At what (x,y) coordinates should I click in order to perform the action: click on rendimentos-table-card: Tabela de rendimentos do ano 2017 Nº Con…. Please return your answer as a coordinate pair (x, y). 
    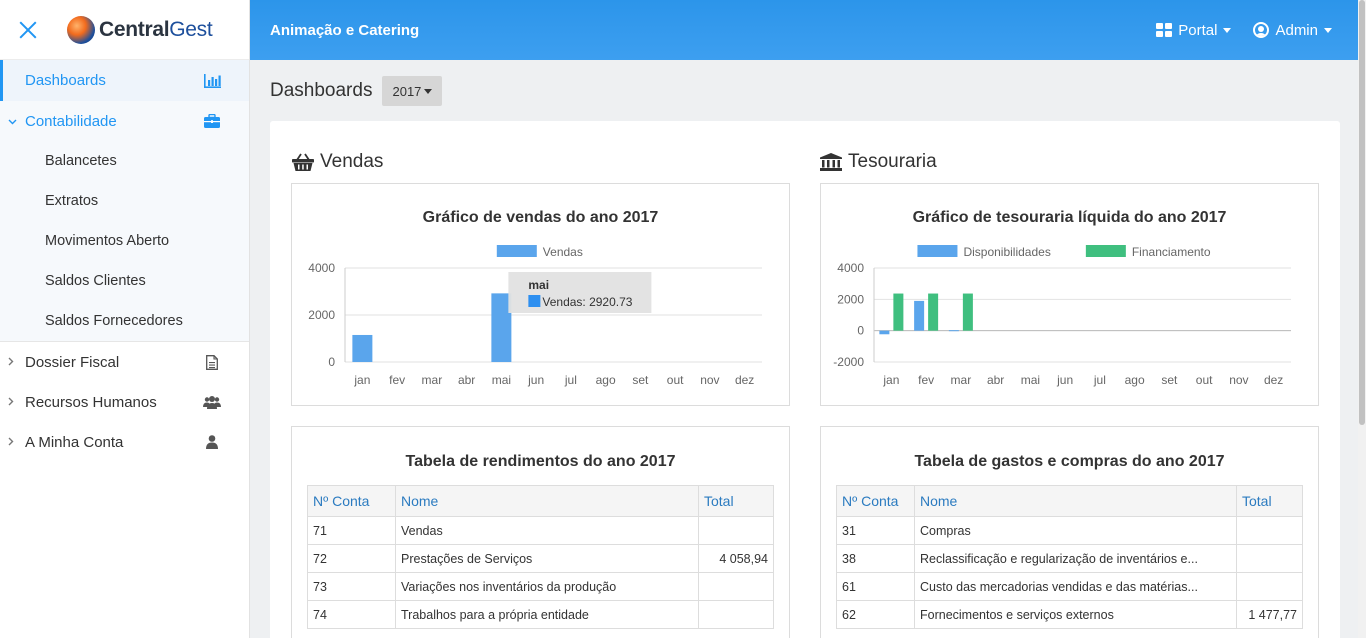
    Looking at the image, I should click on (540, 532).